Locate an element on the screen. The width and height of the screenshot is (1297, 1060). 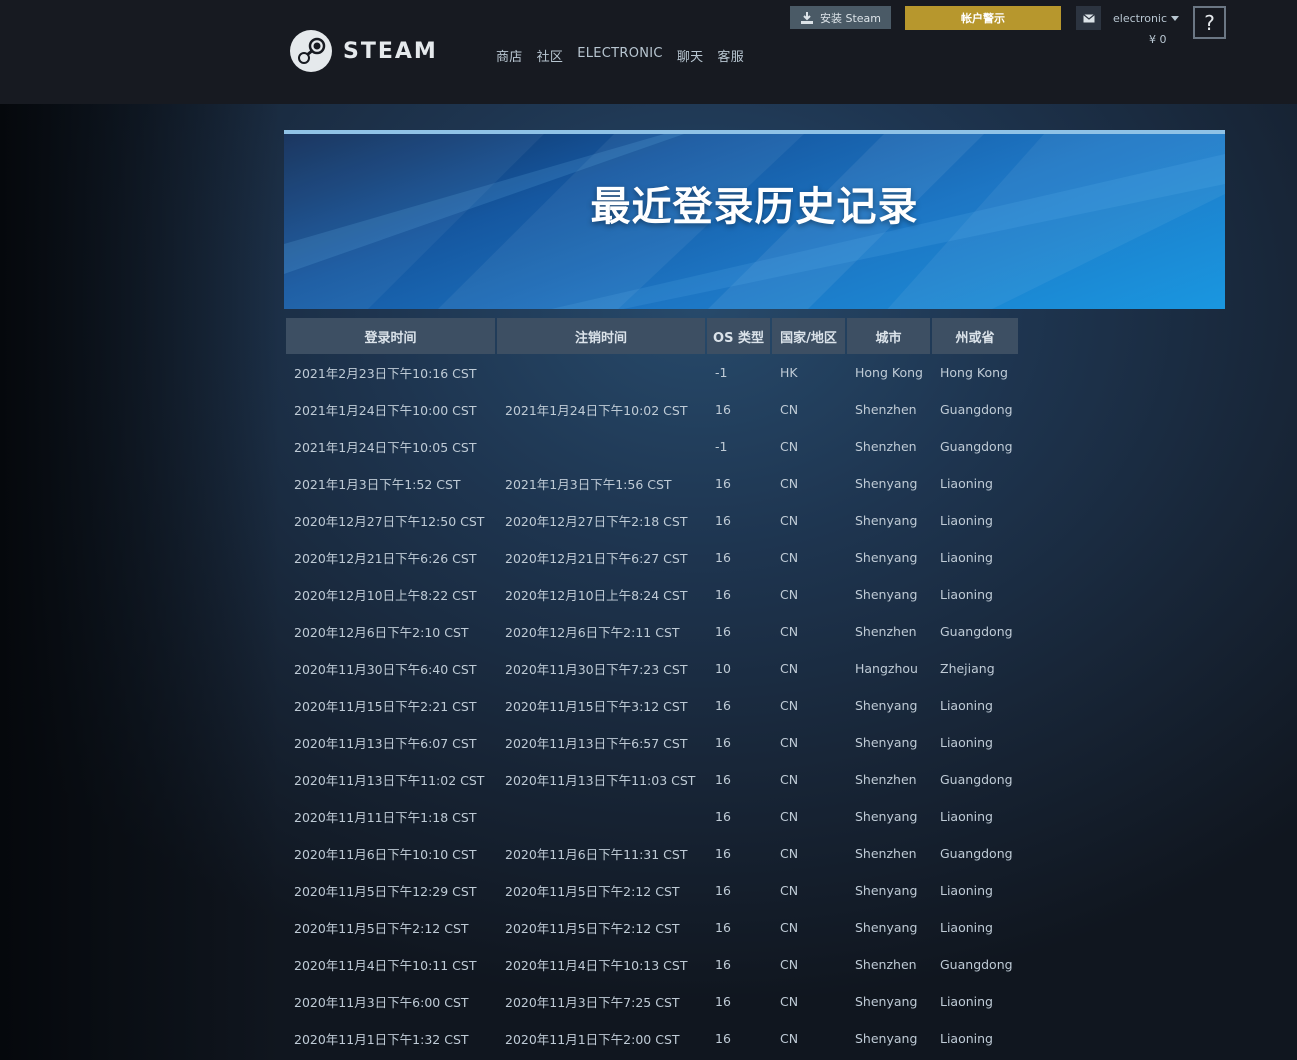
main-nav: 商店 社区 ELECTRONIC 聊天 客服 is located at coordinates (620, 55).